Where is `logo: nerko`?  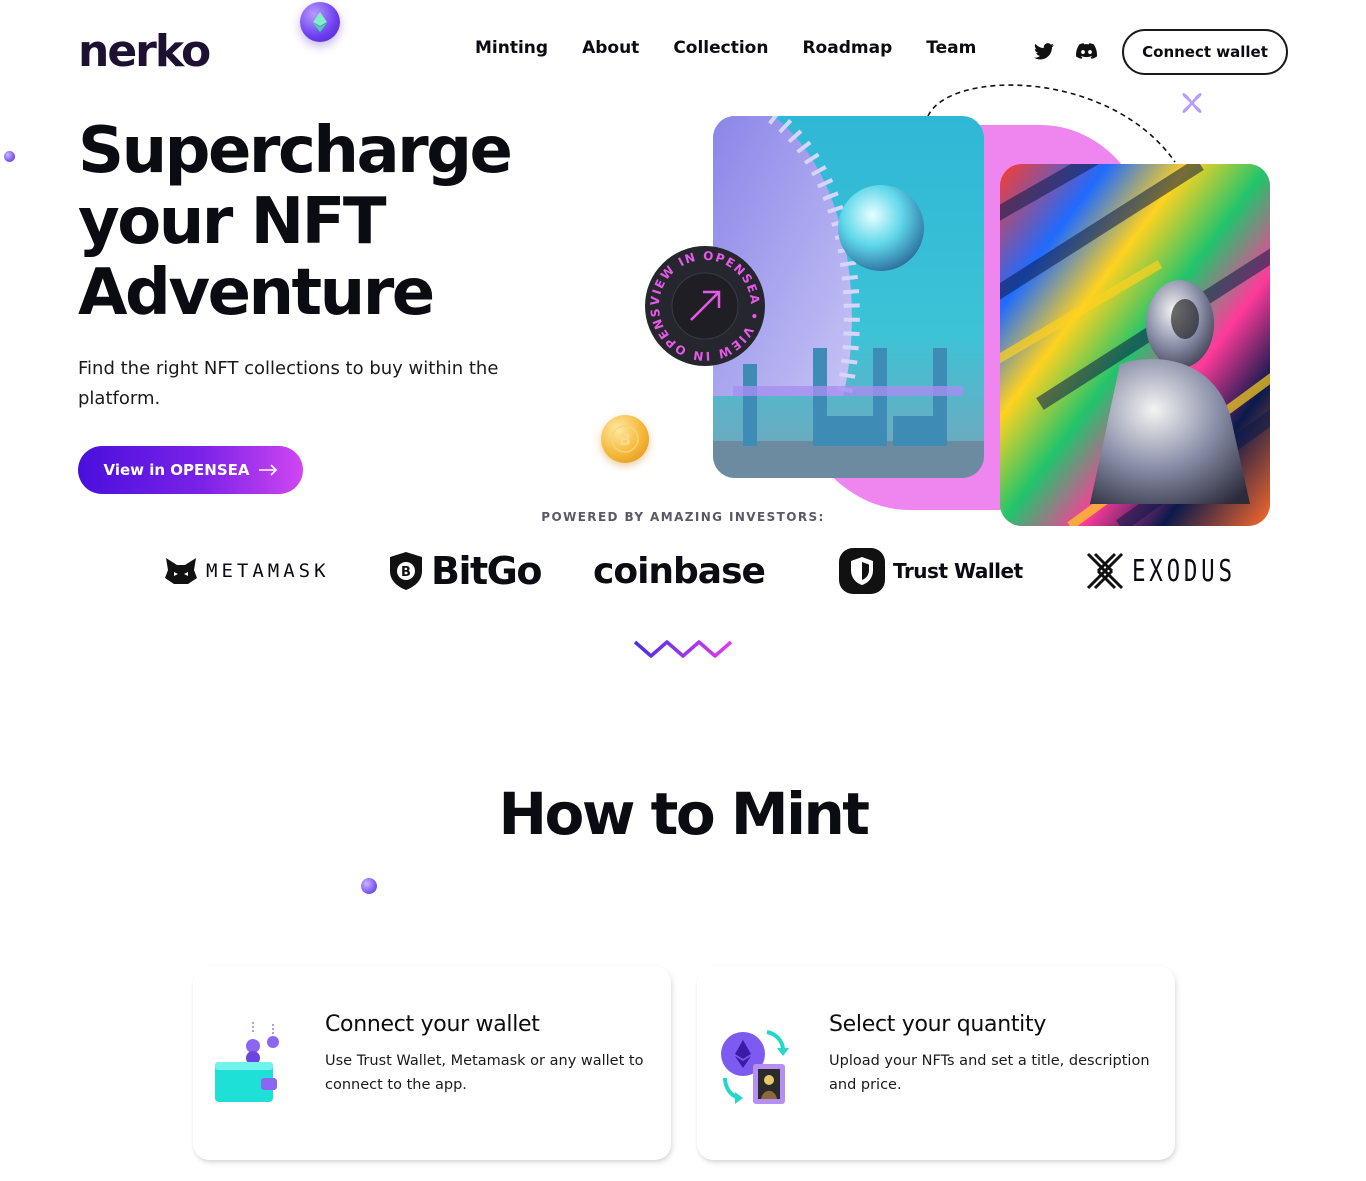
logo: nerko is located at coordinates (144, 52).